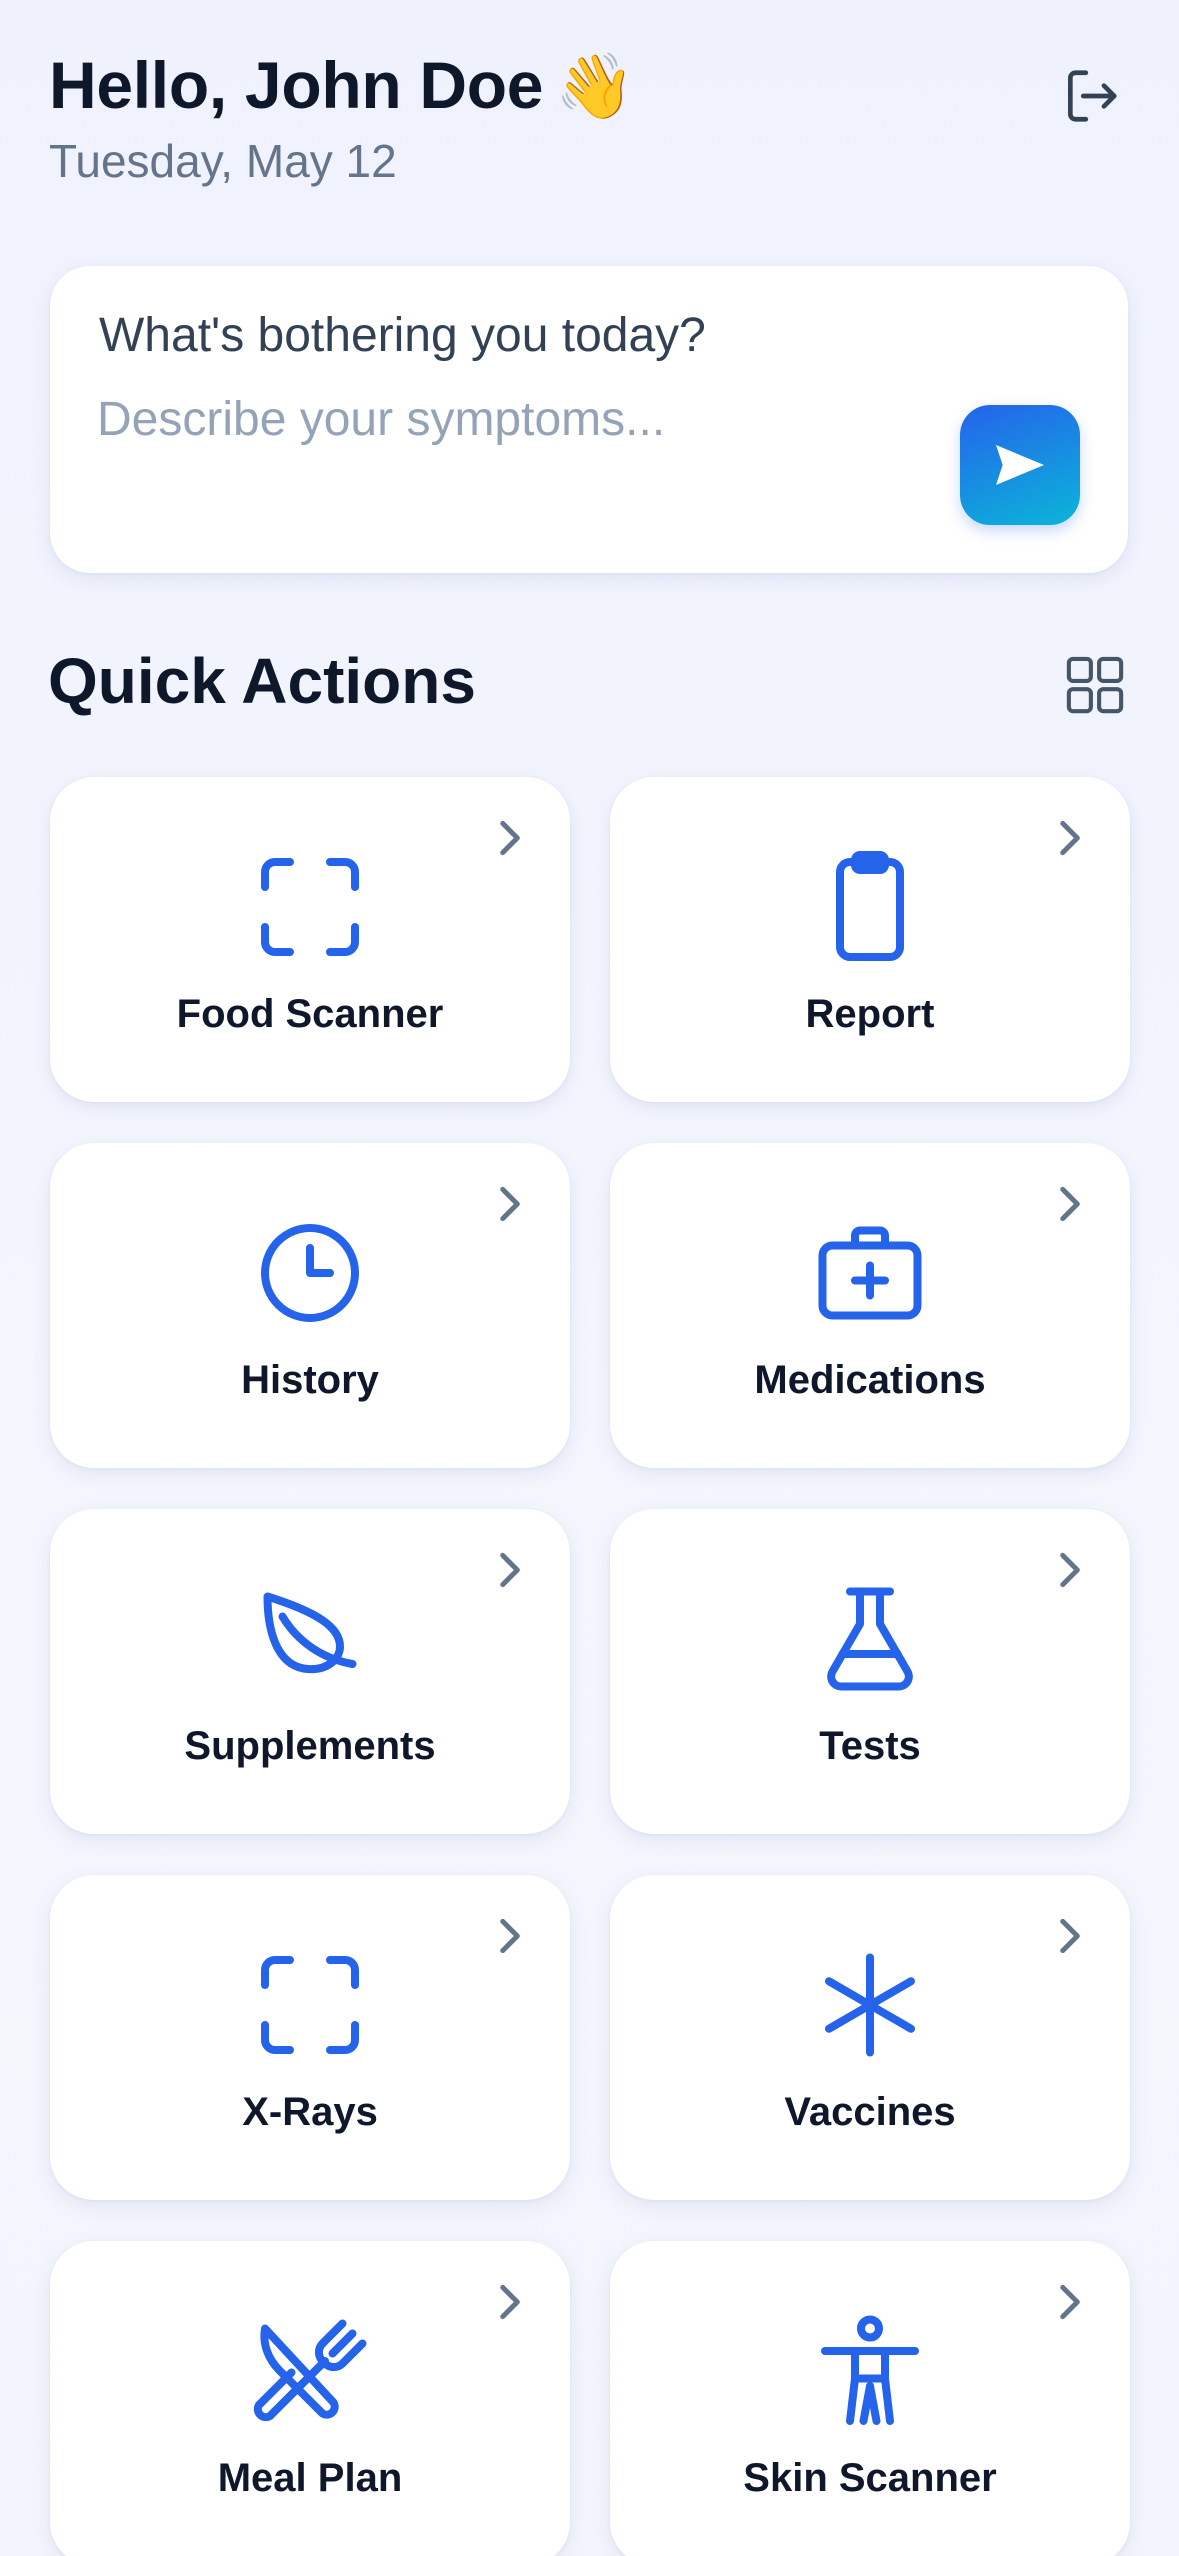  What do you see at coordinates (527, 445) in the screenshot?
I see `symptom-input` at bounding box center [527, 445].